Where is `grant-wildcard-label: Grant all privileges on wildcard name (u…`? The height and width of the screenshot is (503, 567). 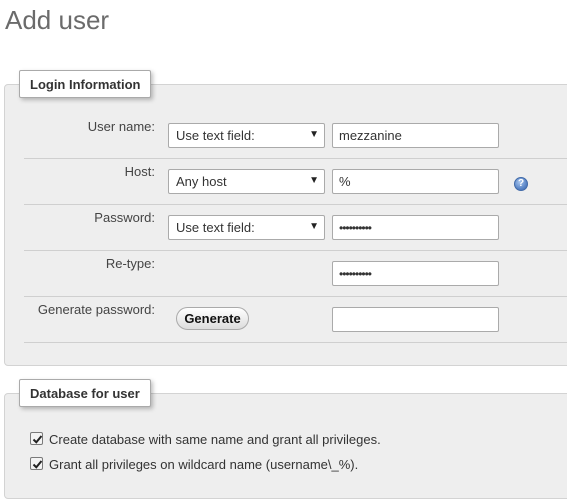
grant-wildcard-label: Grant all privileges on wildcard name (u… is located at coordinates (204, 464).